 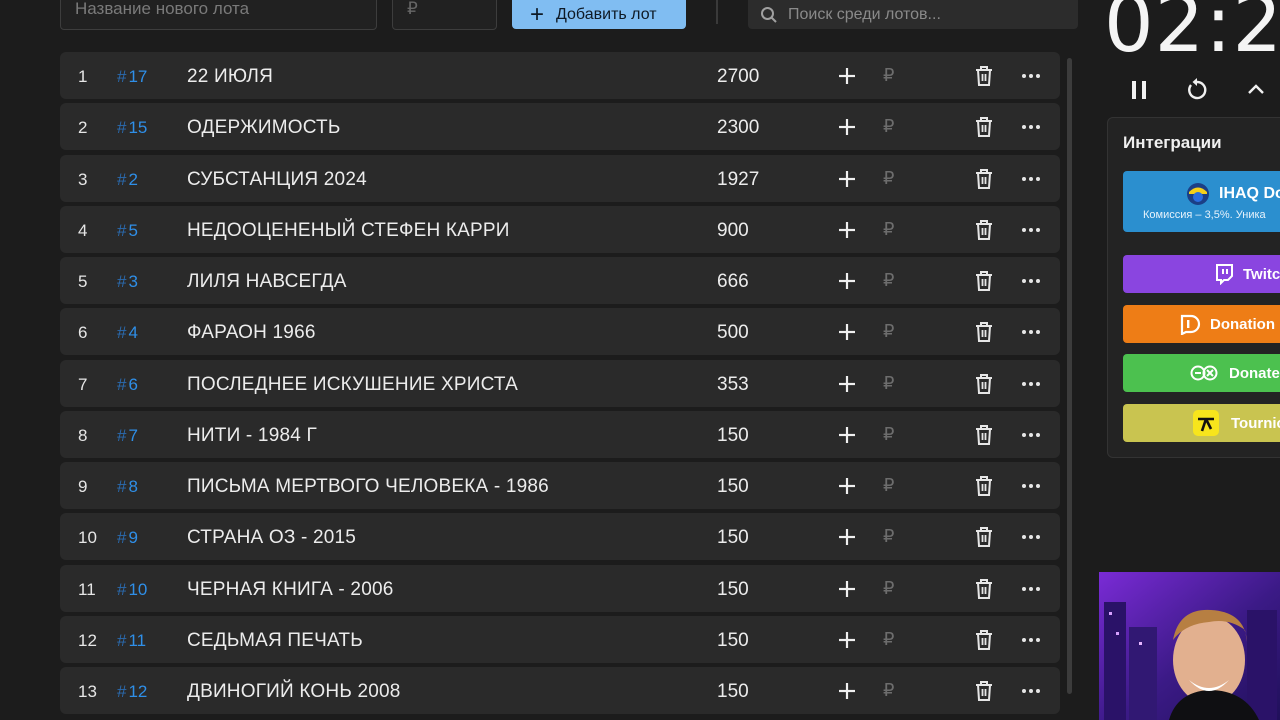 What do you see at coordinates (251, 333) in the screenshot?
I see `lot-title: ФАРАОН 1966` at bounding box center [251, 333].